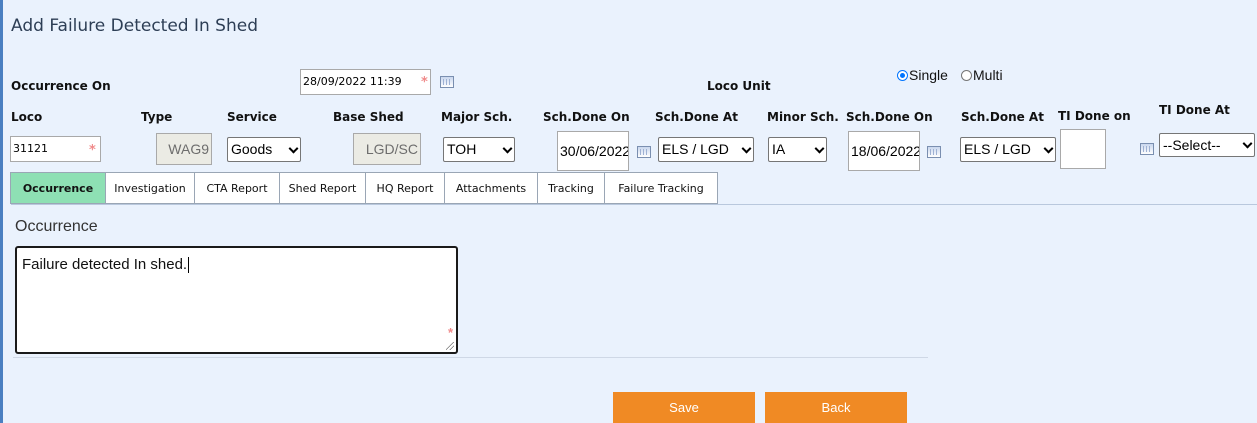 Image resolution: width=1257 pixels, height=423 pixels. I want to click on ti-done-at-select: --Select--, so click(1207, 145).